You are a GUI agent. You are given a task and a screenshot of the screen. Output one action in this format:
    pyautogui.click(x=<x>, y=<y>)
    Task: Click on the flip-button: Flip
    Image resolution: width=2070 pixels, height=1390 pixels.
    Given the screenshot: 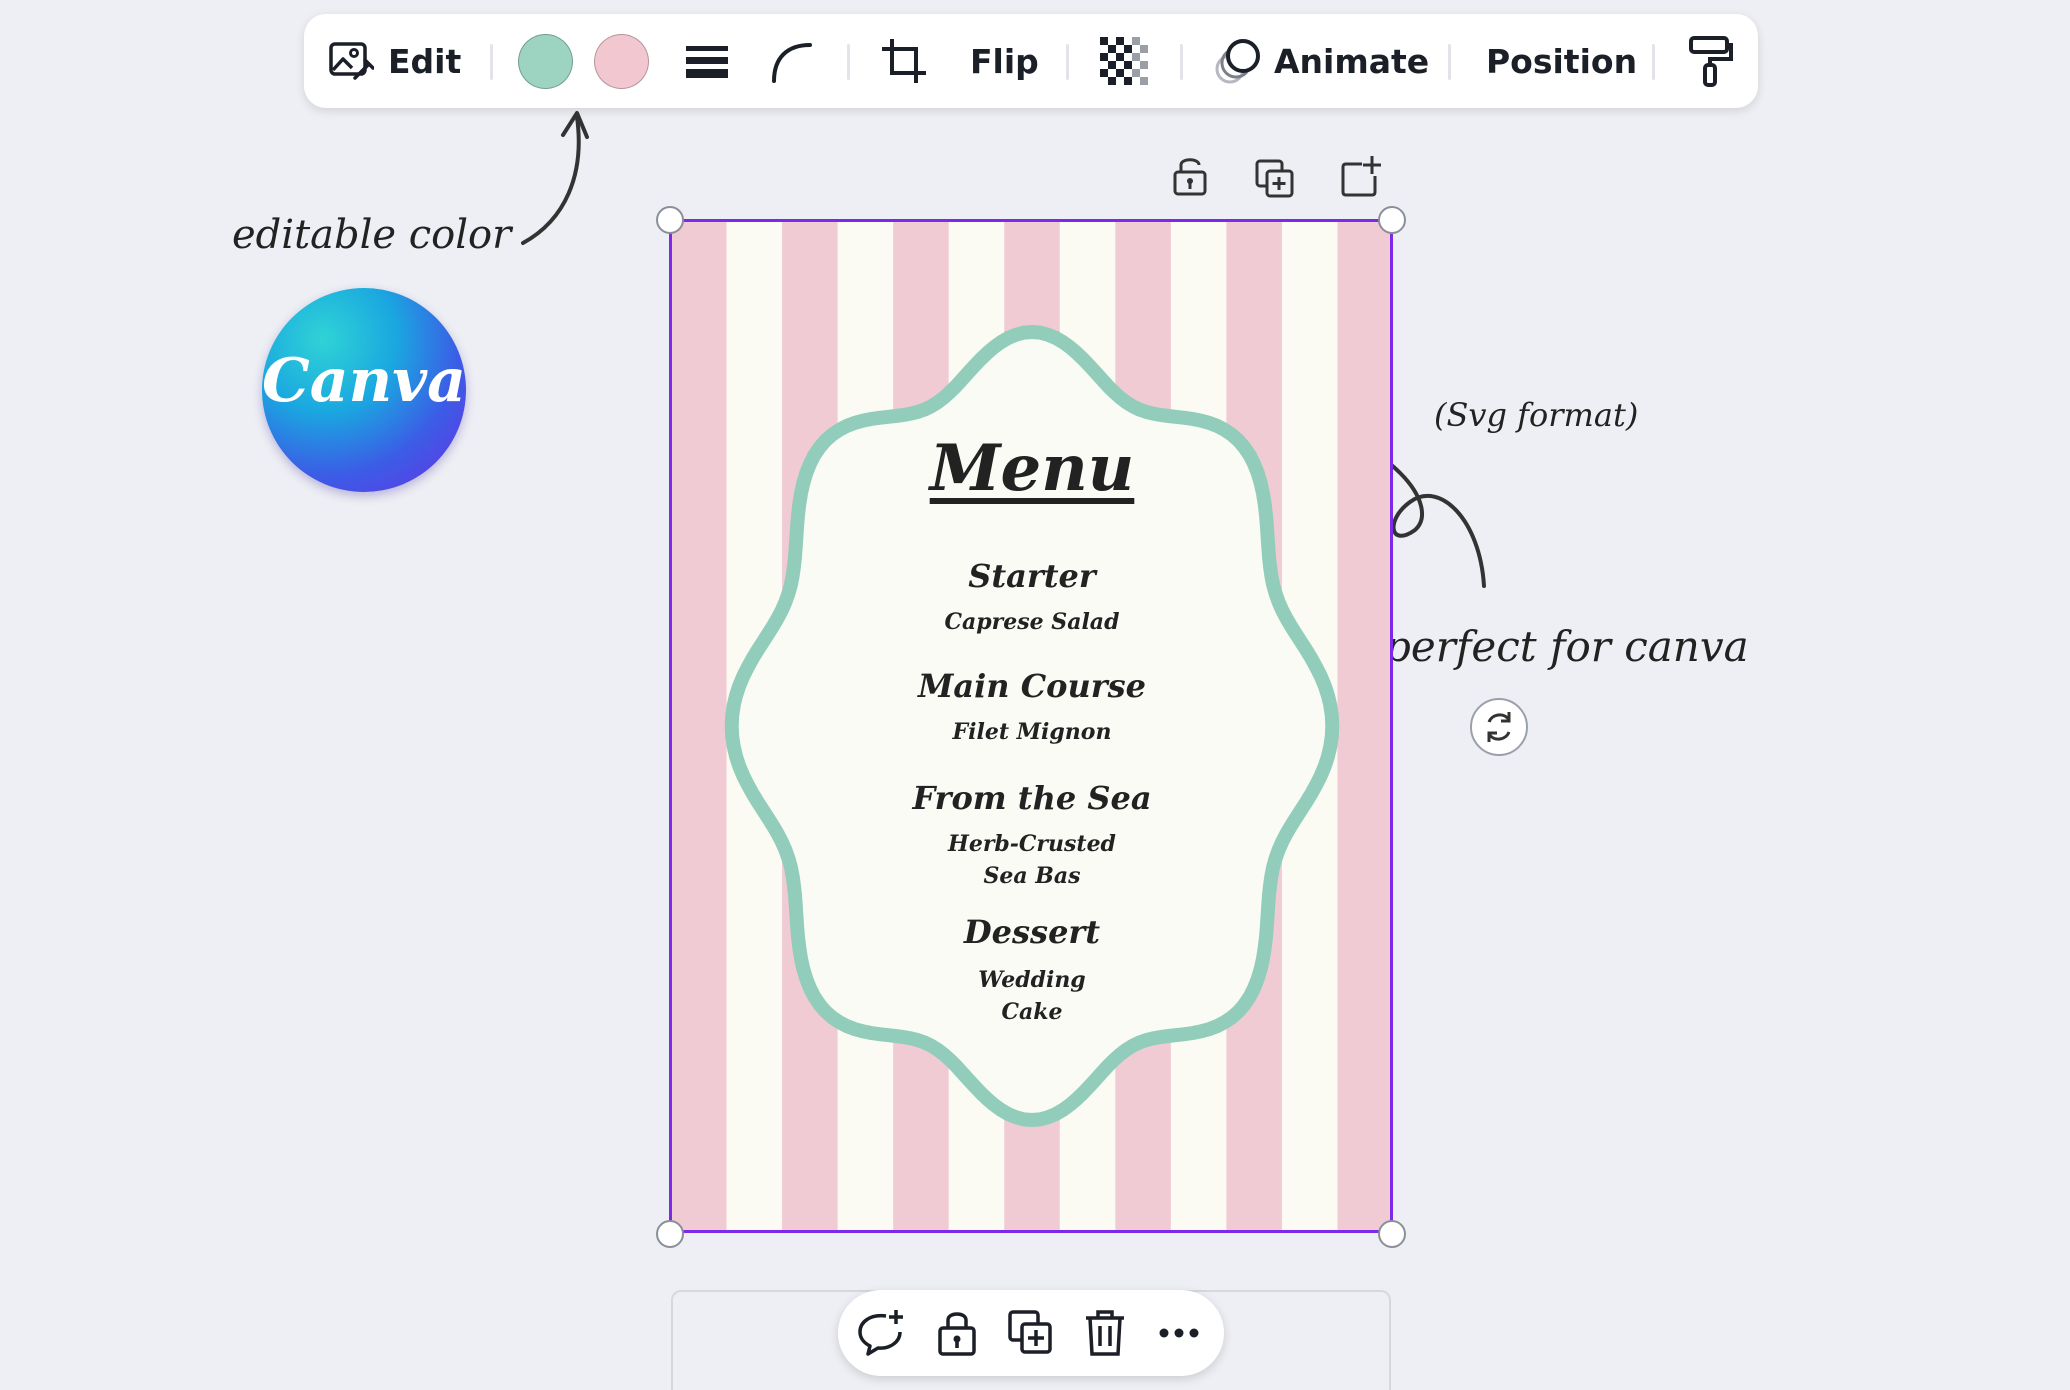 What is the action you would take?
    pyautogui.click(x=1004, y=61)
    